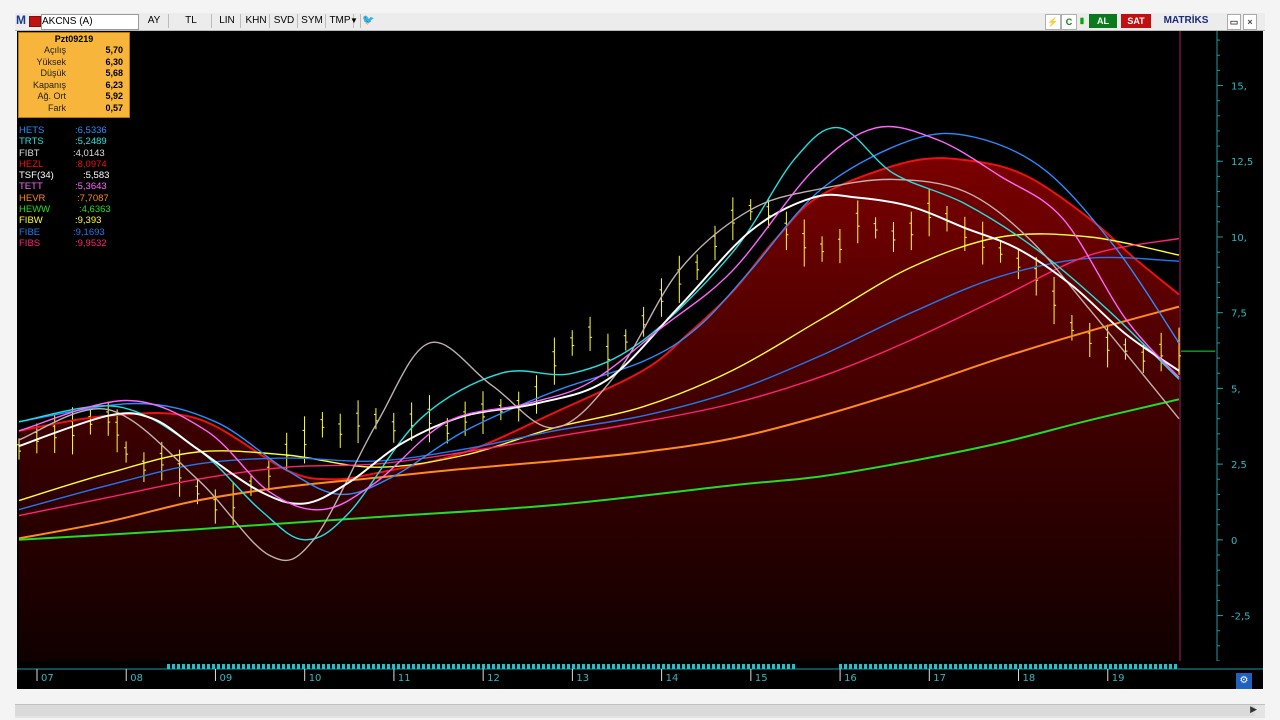 This screenshot has width=1280, height=720. I want to click on horizontal-scrollbar: ▶, so click(640, 711).